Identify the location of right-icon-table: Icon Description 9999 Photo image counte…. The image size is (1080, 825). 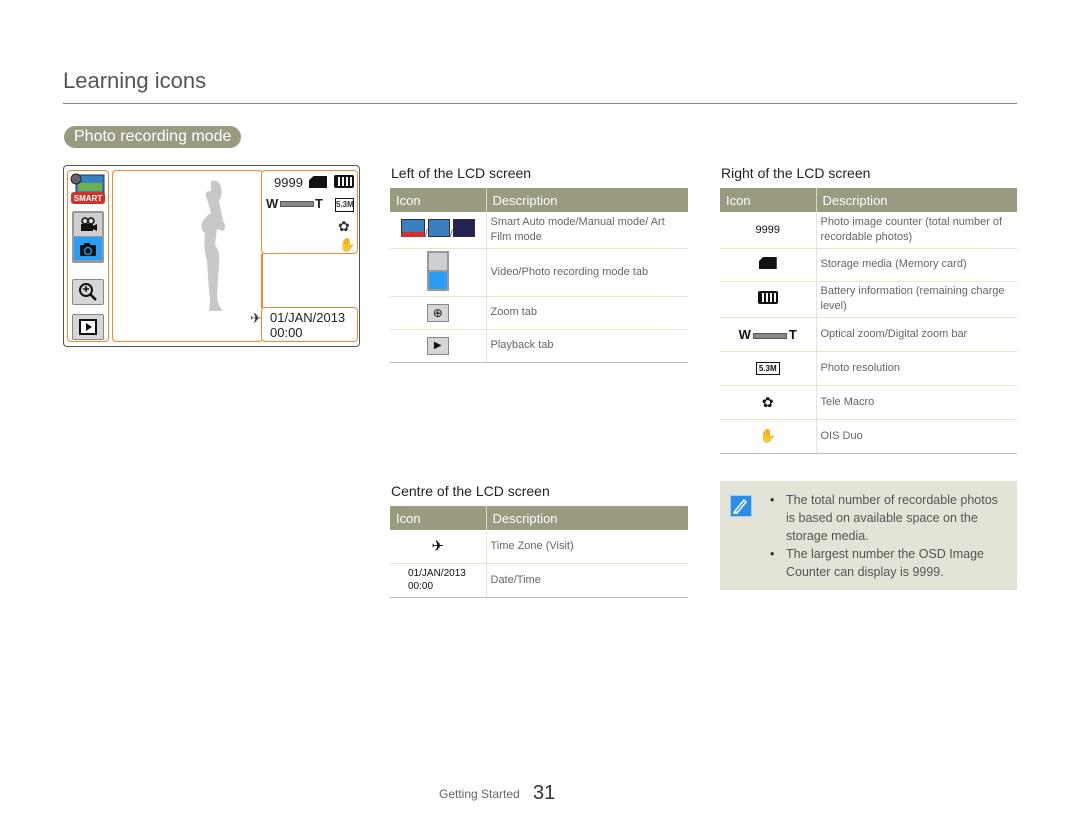
(868, 321).